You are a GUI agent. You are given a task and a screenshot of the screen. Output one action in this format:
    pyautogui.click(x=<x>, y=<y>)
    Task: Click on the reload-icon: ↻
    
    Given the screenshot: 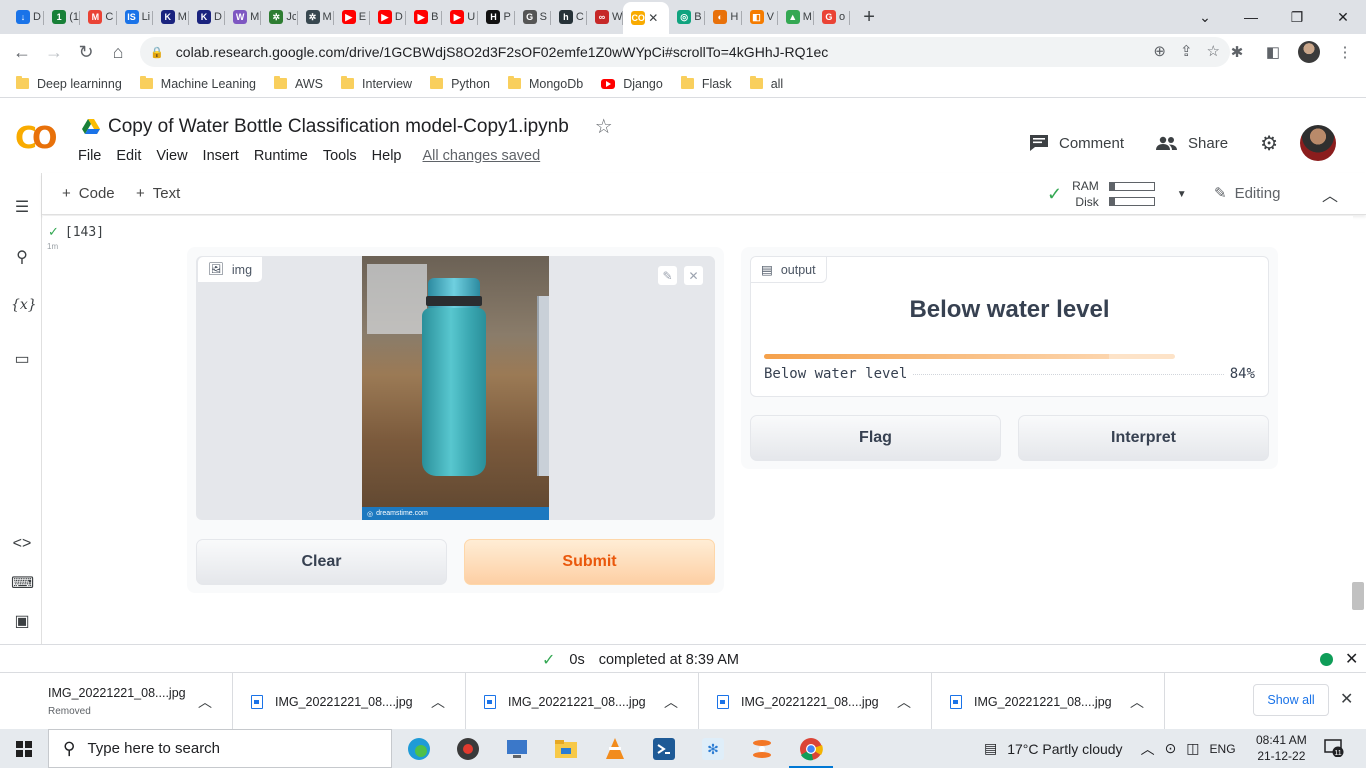 What is the action you would take?
    pyautogui.click(x=86, y=52)
    